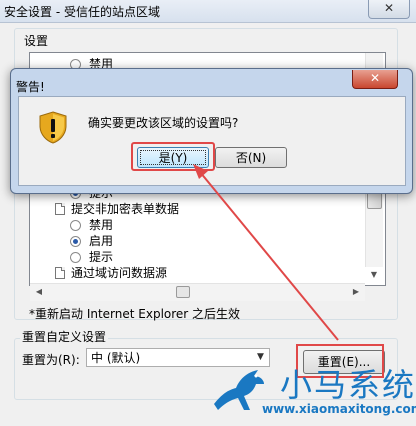 The width and height of the screenshot is (416, 426). What do you see at coordinates (208, 11) in the screenshot?
I see `window-titlebar: 安全设置 - 受信任的站点区域 ✕` at bounding box center [208, 11].